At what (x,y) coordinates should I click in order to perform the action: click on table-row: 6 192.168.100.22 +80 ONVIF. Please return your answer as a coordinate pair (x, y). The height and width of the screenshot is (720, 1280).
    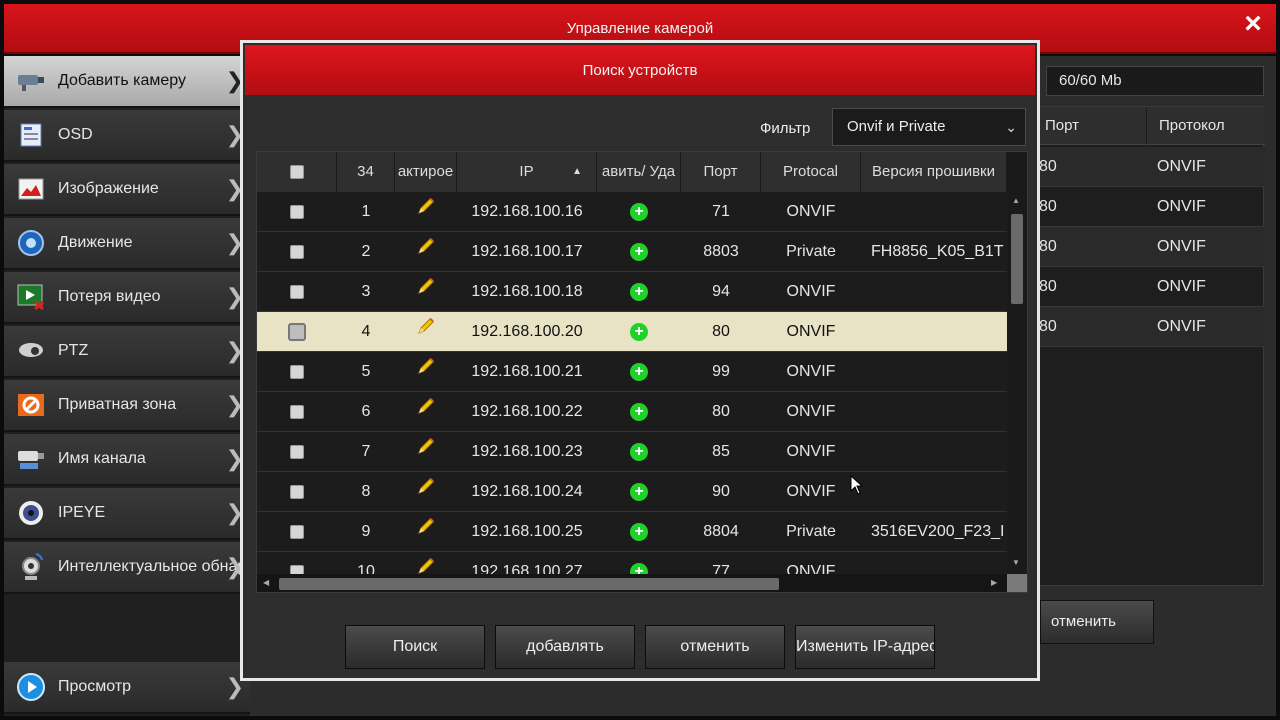
    Looking at the image, I should click on (632, 412).